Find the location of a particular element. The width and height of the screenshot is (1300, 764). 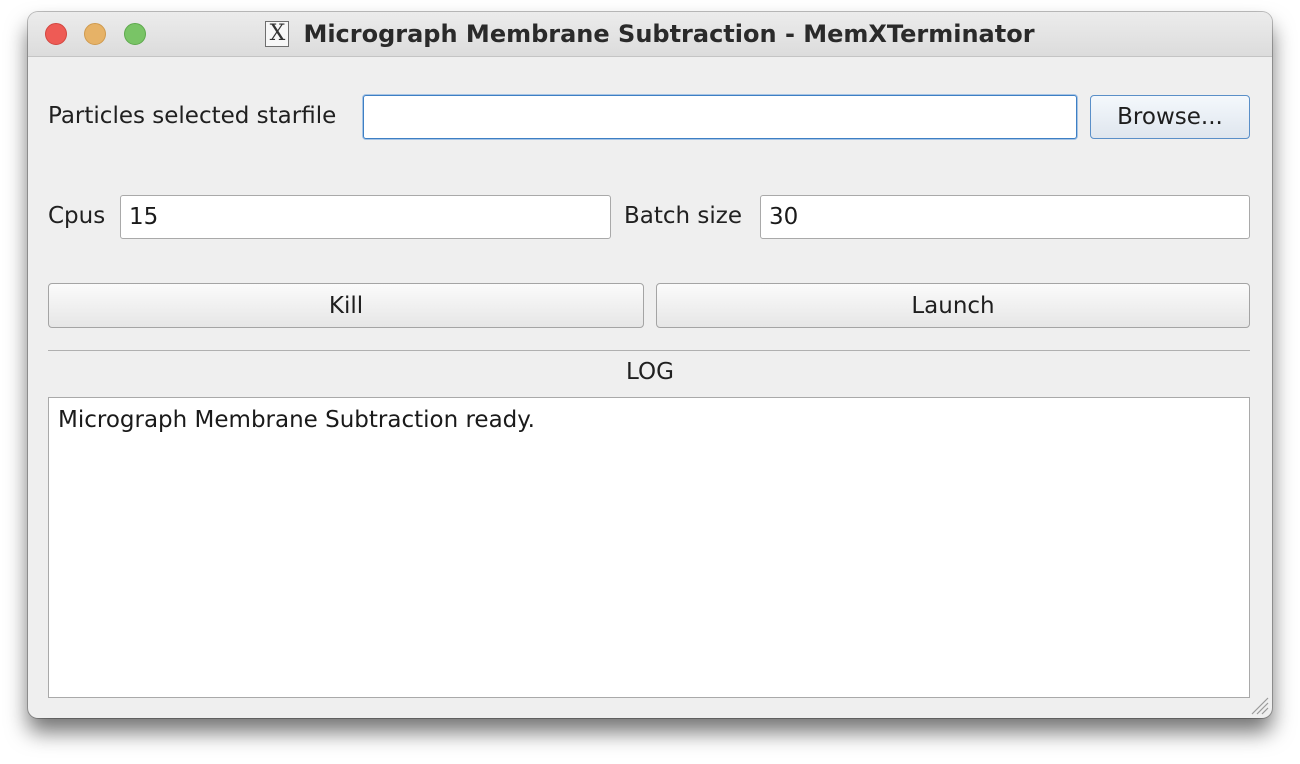

kill-button: Kill is located at coordinates (346, 305).